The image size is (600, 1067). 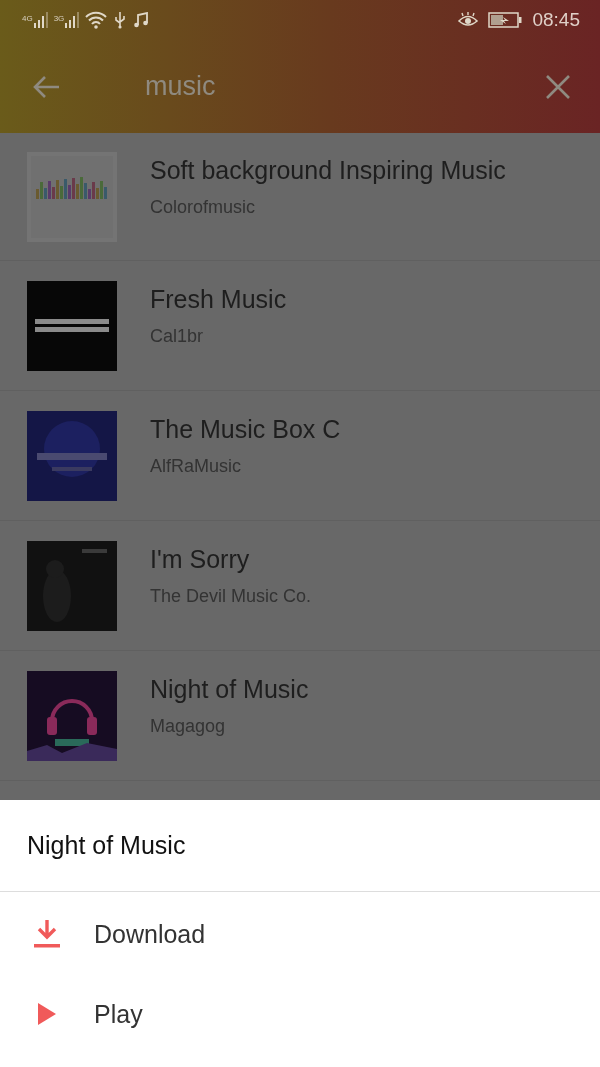 What do you see at coordinates (96, 20) in the screenshot?
I see `wifi-icon` at bounding box center [96, 20].